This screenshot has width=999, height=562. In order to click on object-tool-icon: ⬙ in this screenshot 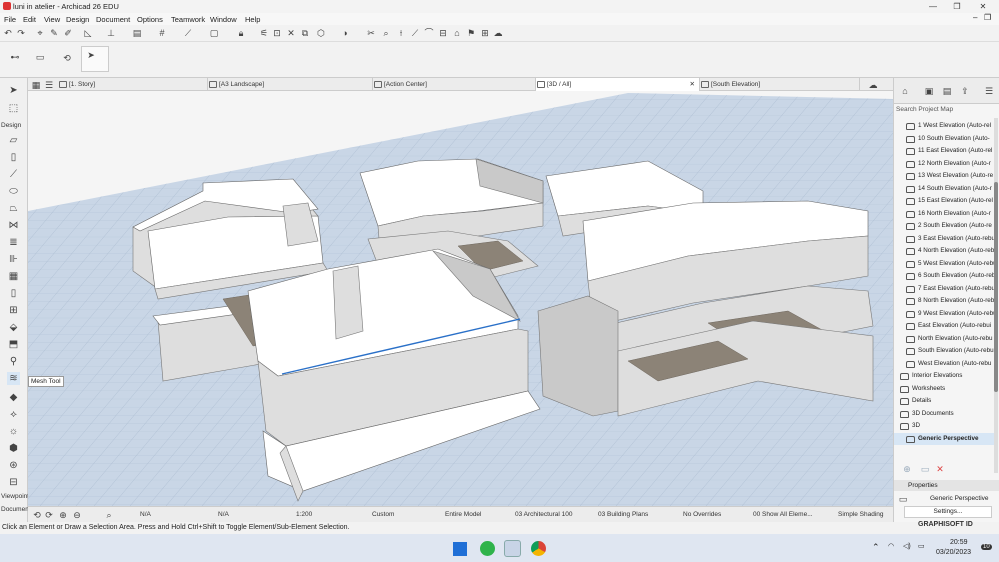, I will do `click(13, 327)`.